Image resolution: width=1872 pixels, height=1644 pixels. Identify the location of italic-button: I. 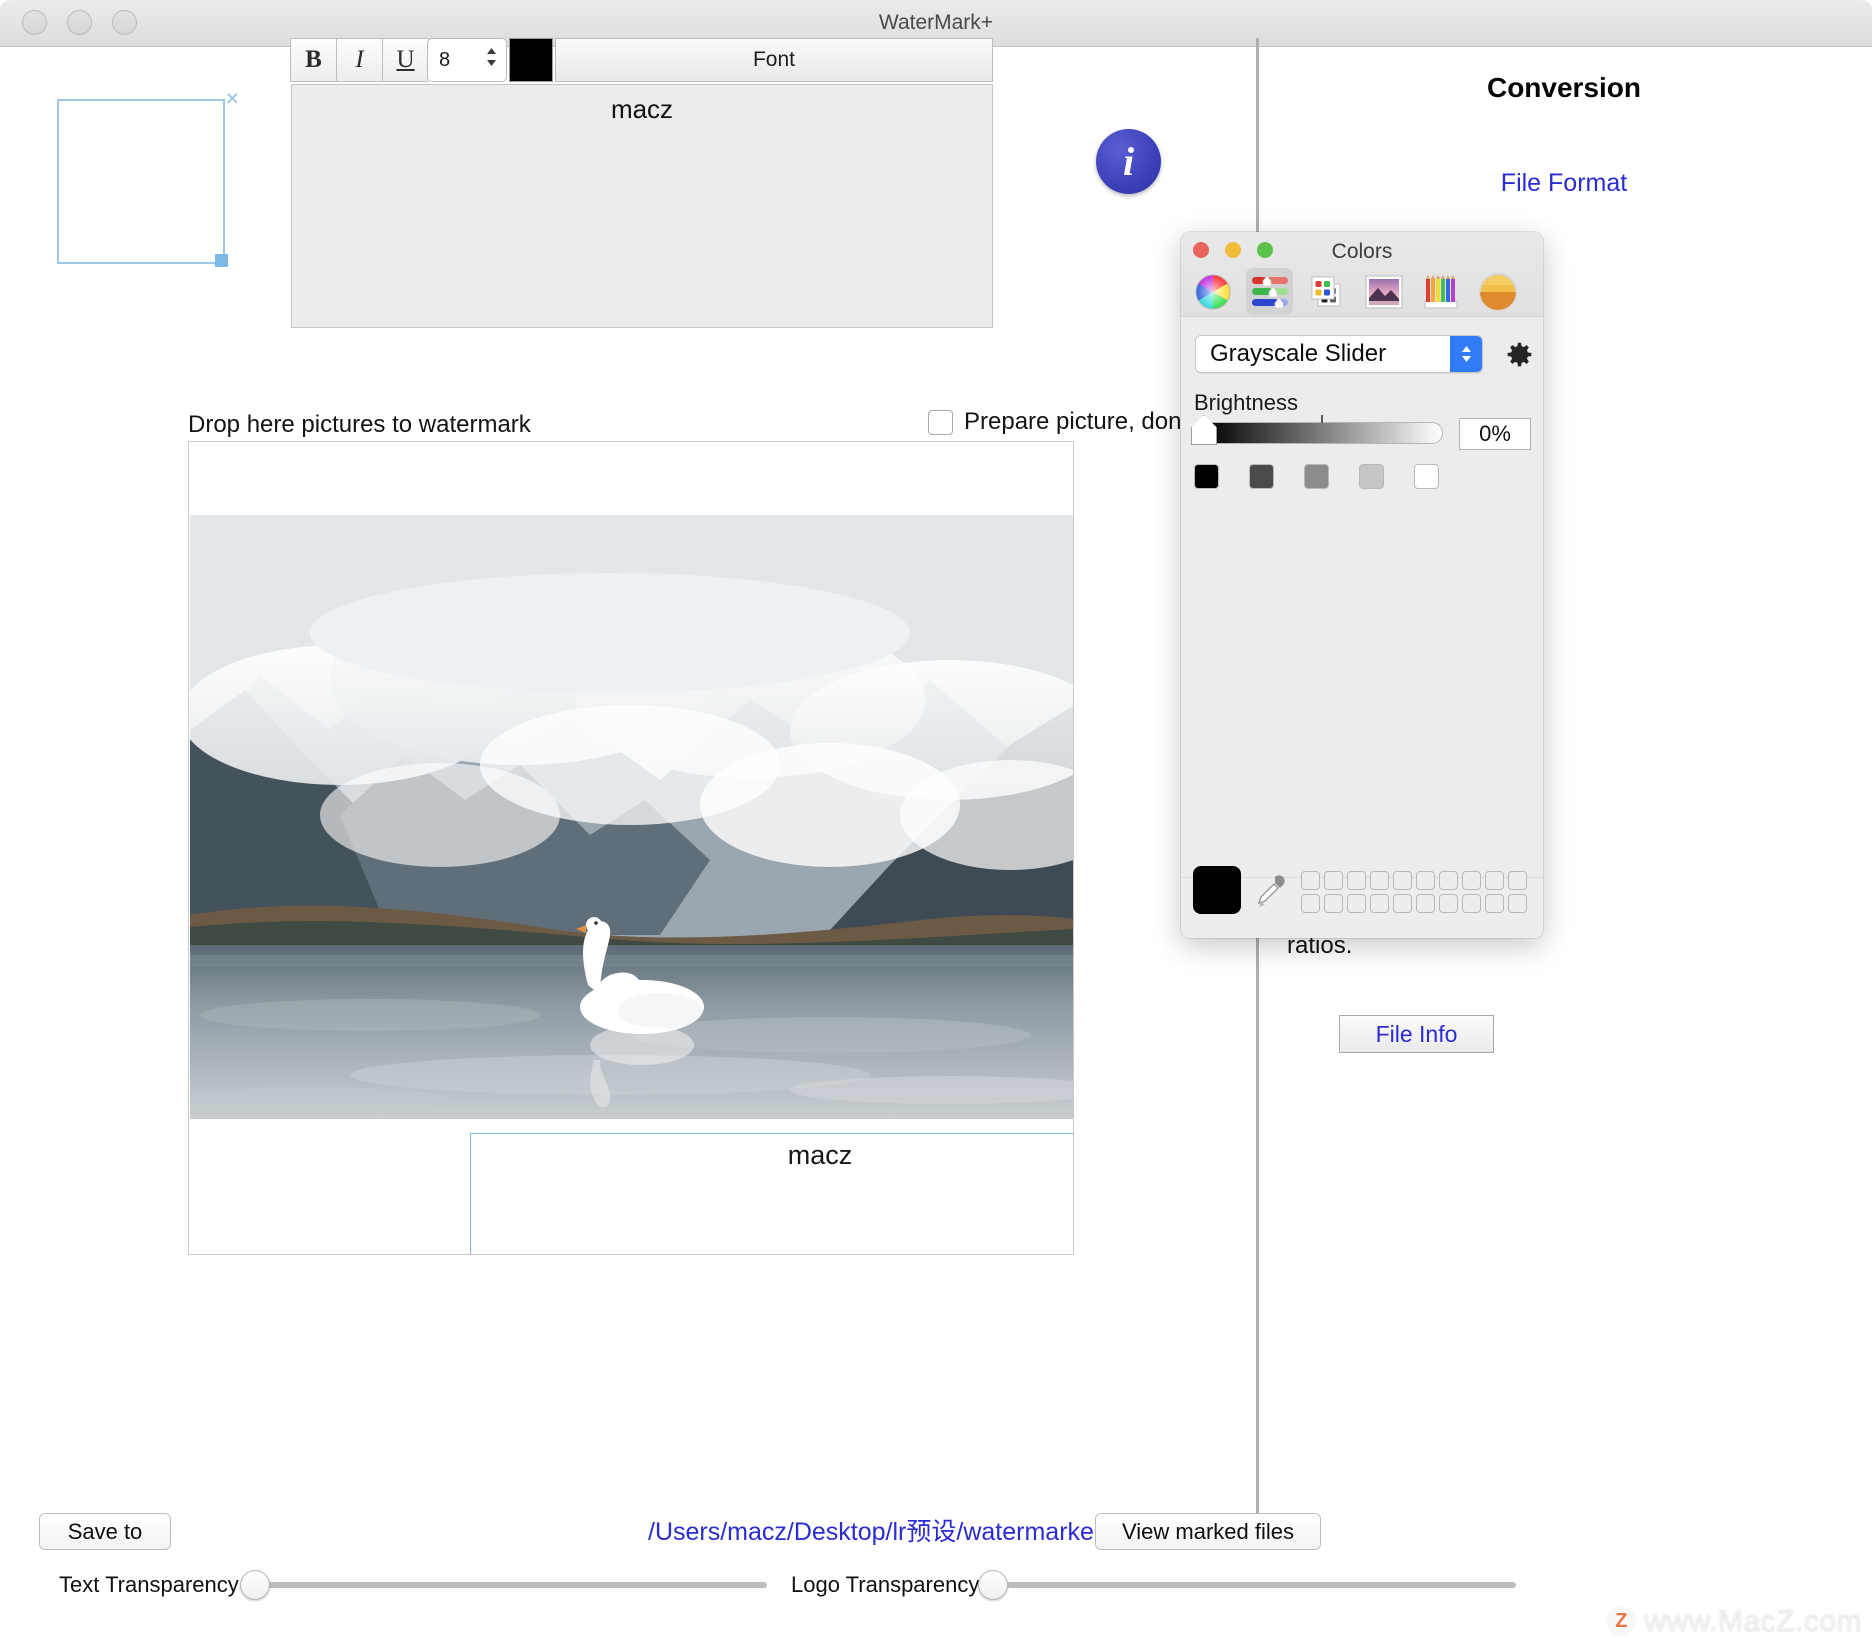
(359, 60).